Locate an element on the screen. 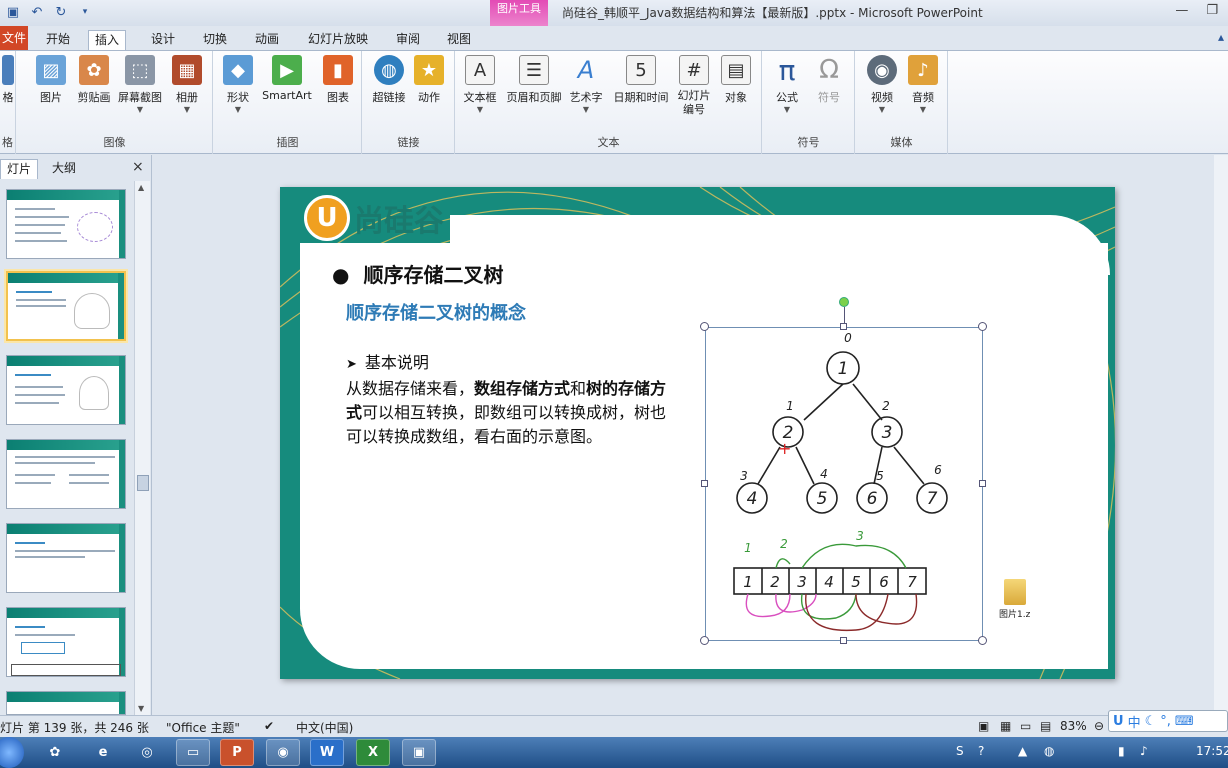  save-icon: ▣ is located at coordinates (13, 12).